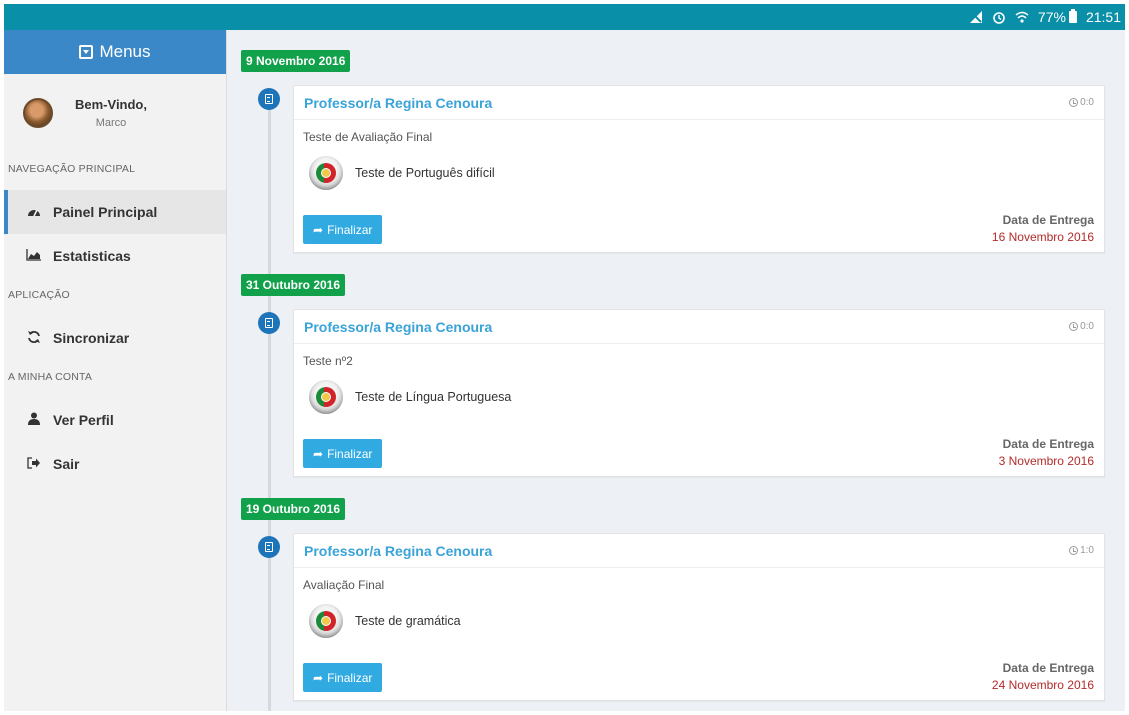 The image size is (1129, 715). What do you see at coordinates (115, 113) in the screenshot?
I see `user-panel: Bem-Vindo, Marco` at bounding box center [115, 113].